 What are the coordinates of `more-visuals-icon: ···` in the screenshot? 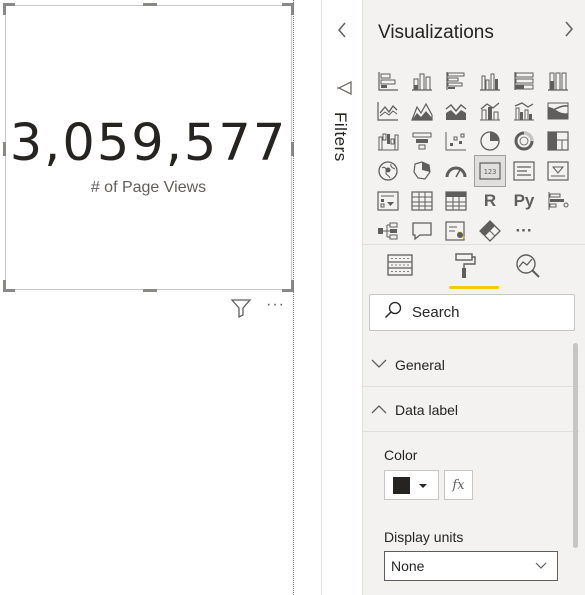 It's located at (524, 231).